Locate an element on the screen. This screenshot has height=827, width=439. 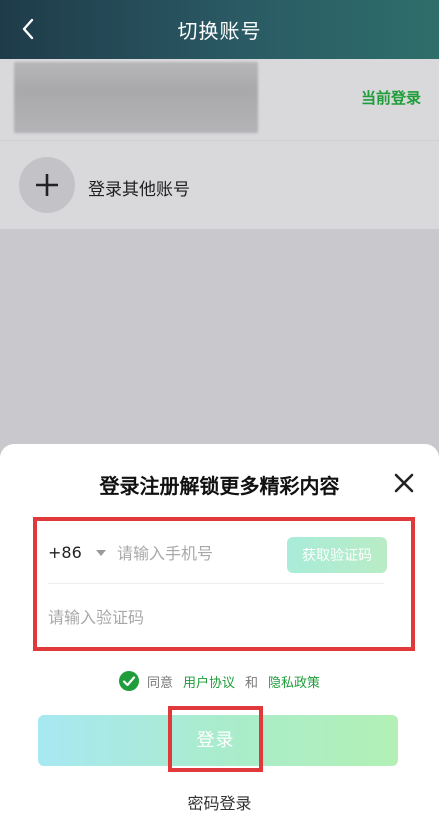
current-account-row: 当前登录 is located at coordinates (219, 100).